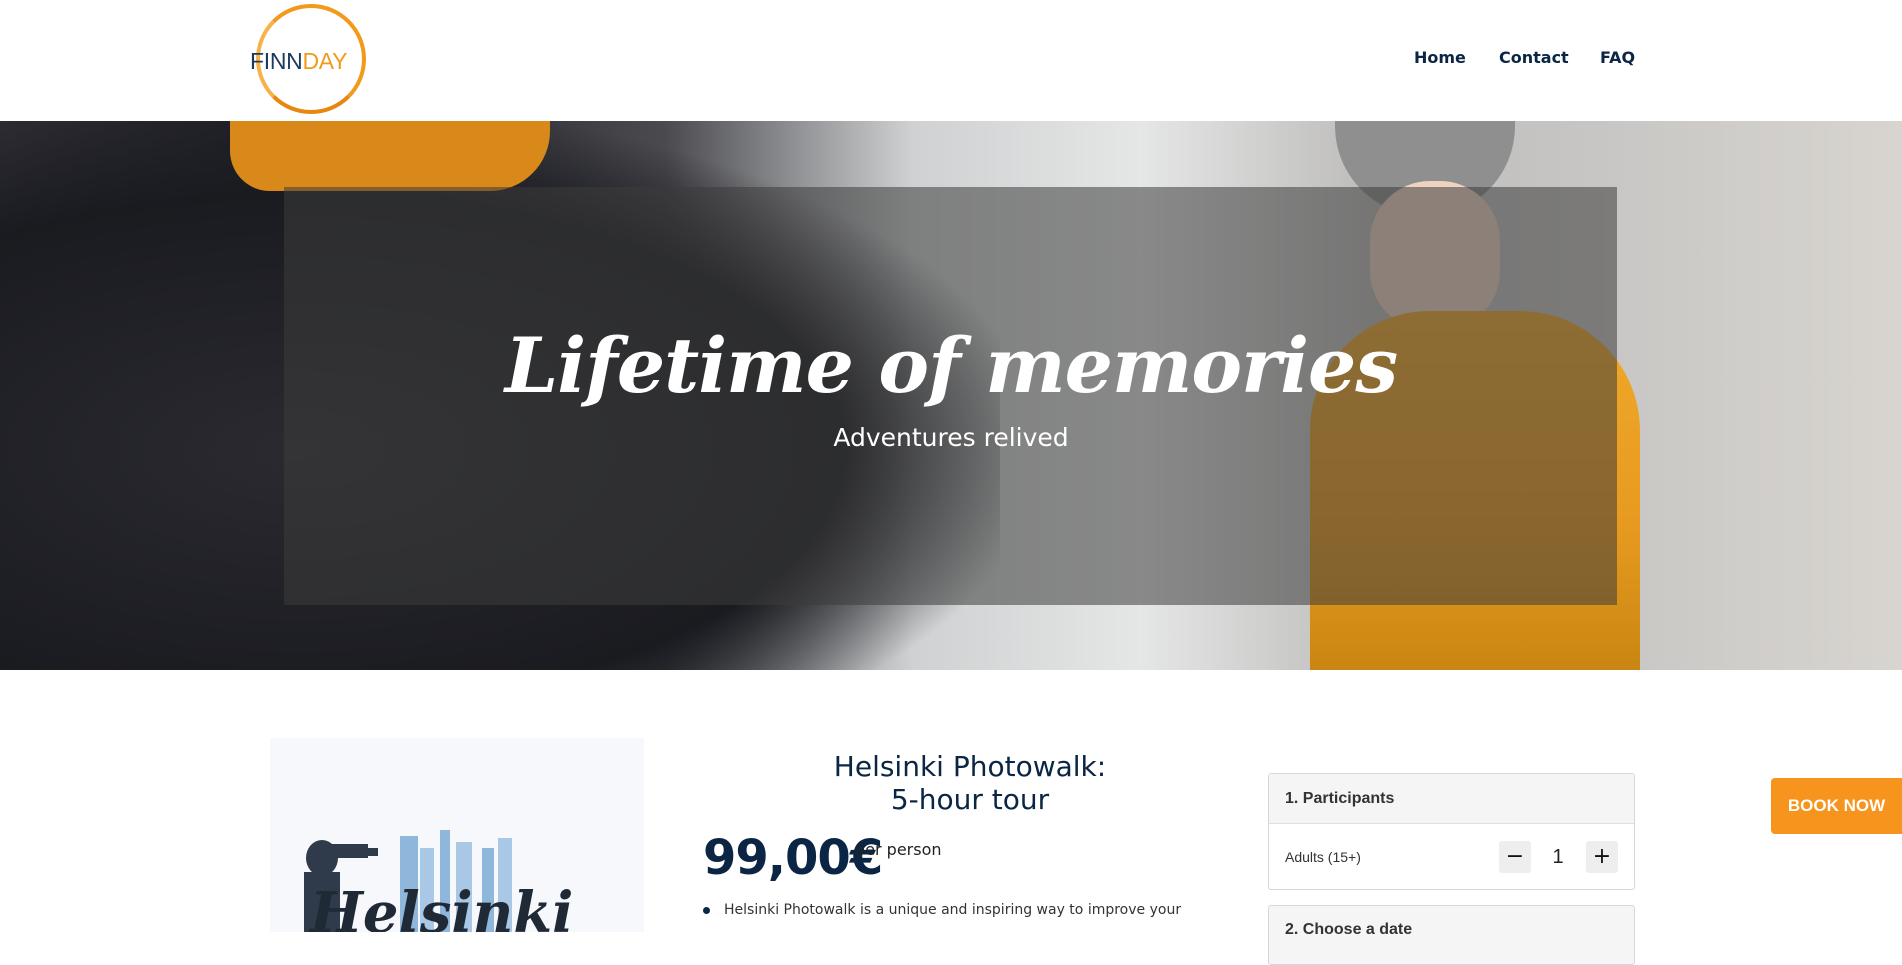  I want to click on hero-title: Lifetime of memories, so click(951, 365).